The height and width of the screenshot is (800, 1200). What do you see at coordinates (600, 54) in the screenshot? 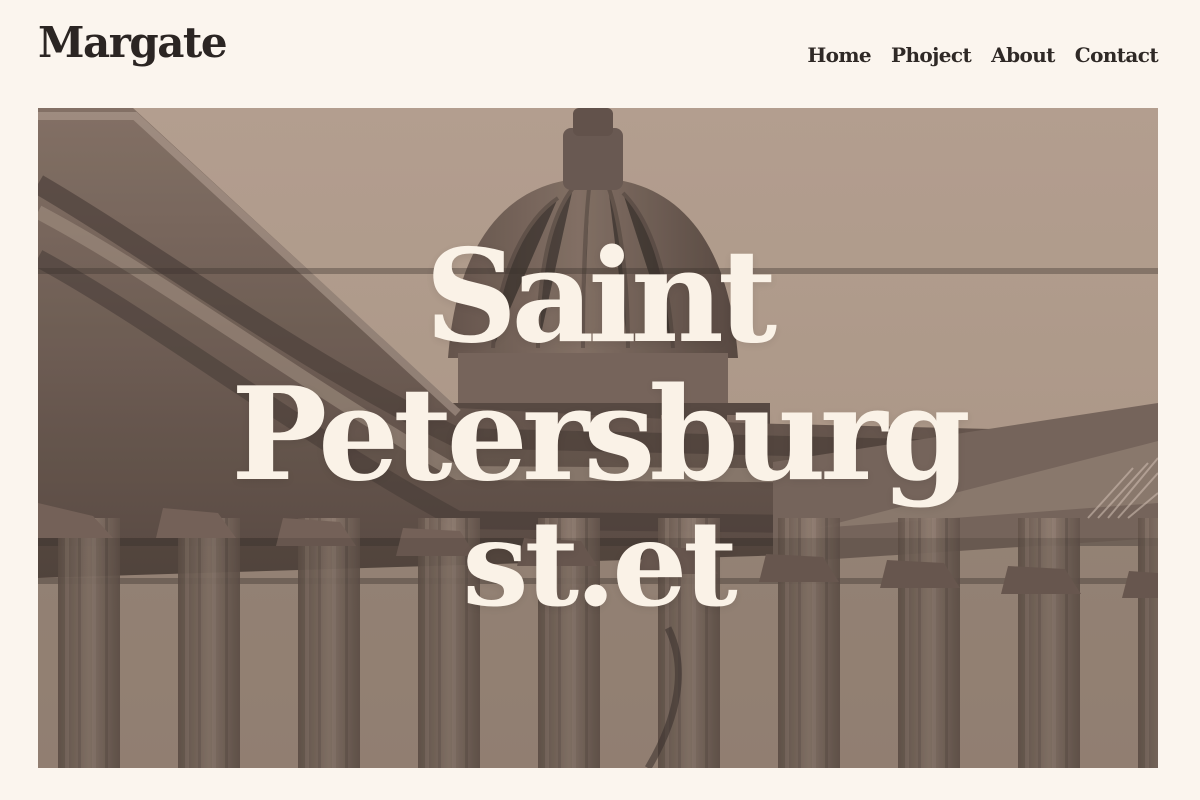
I see `site-header: Margate Home Phoject About Contact` at bounding box center [600, 54].